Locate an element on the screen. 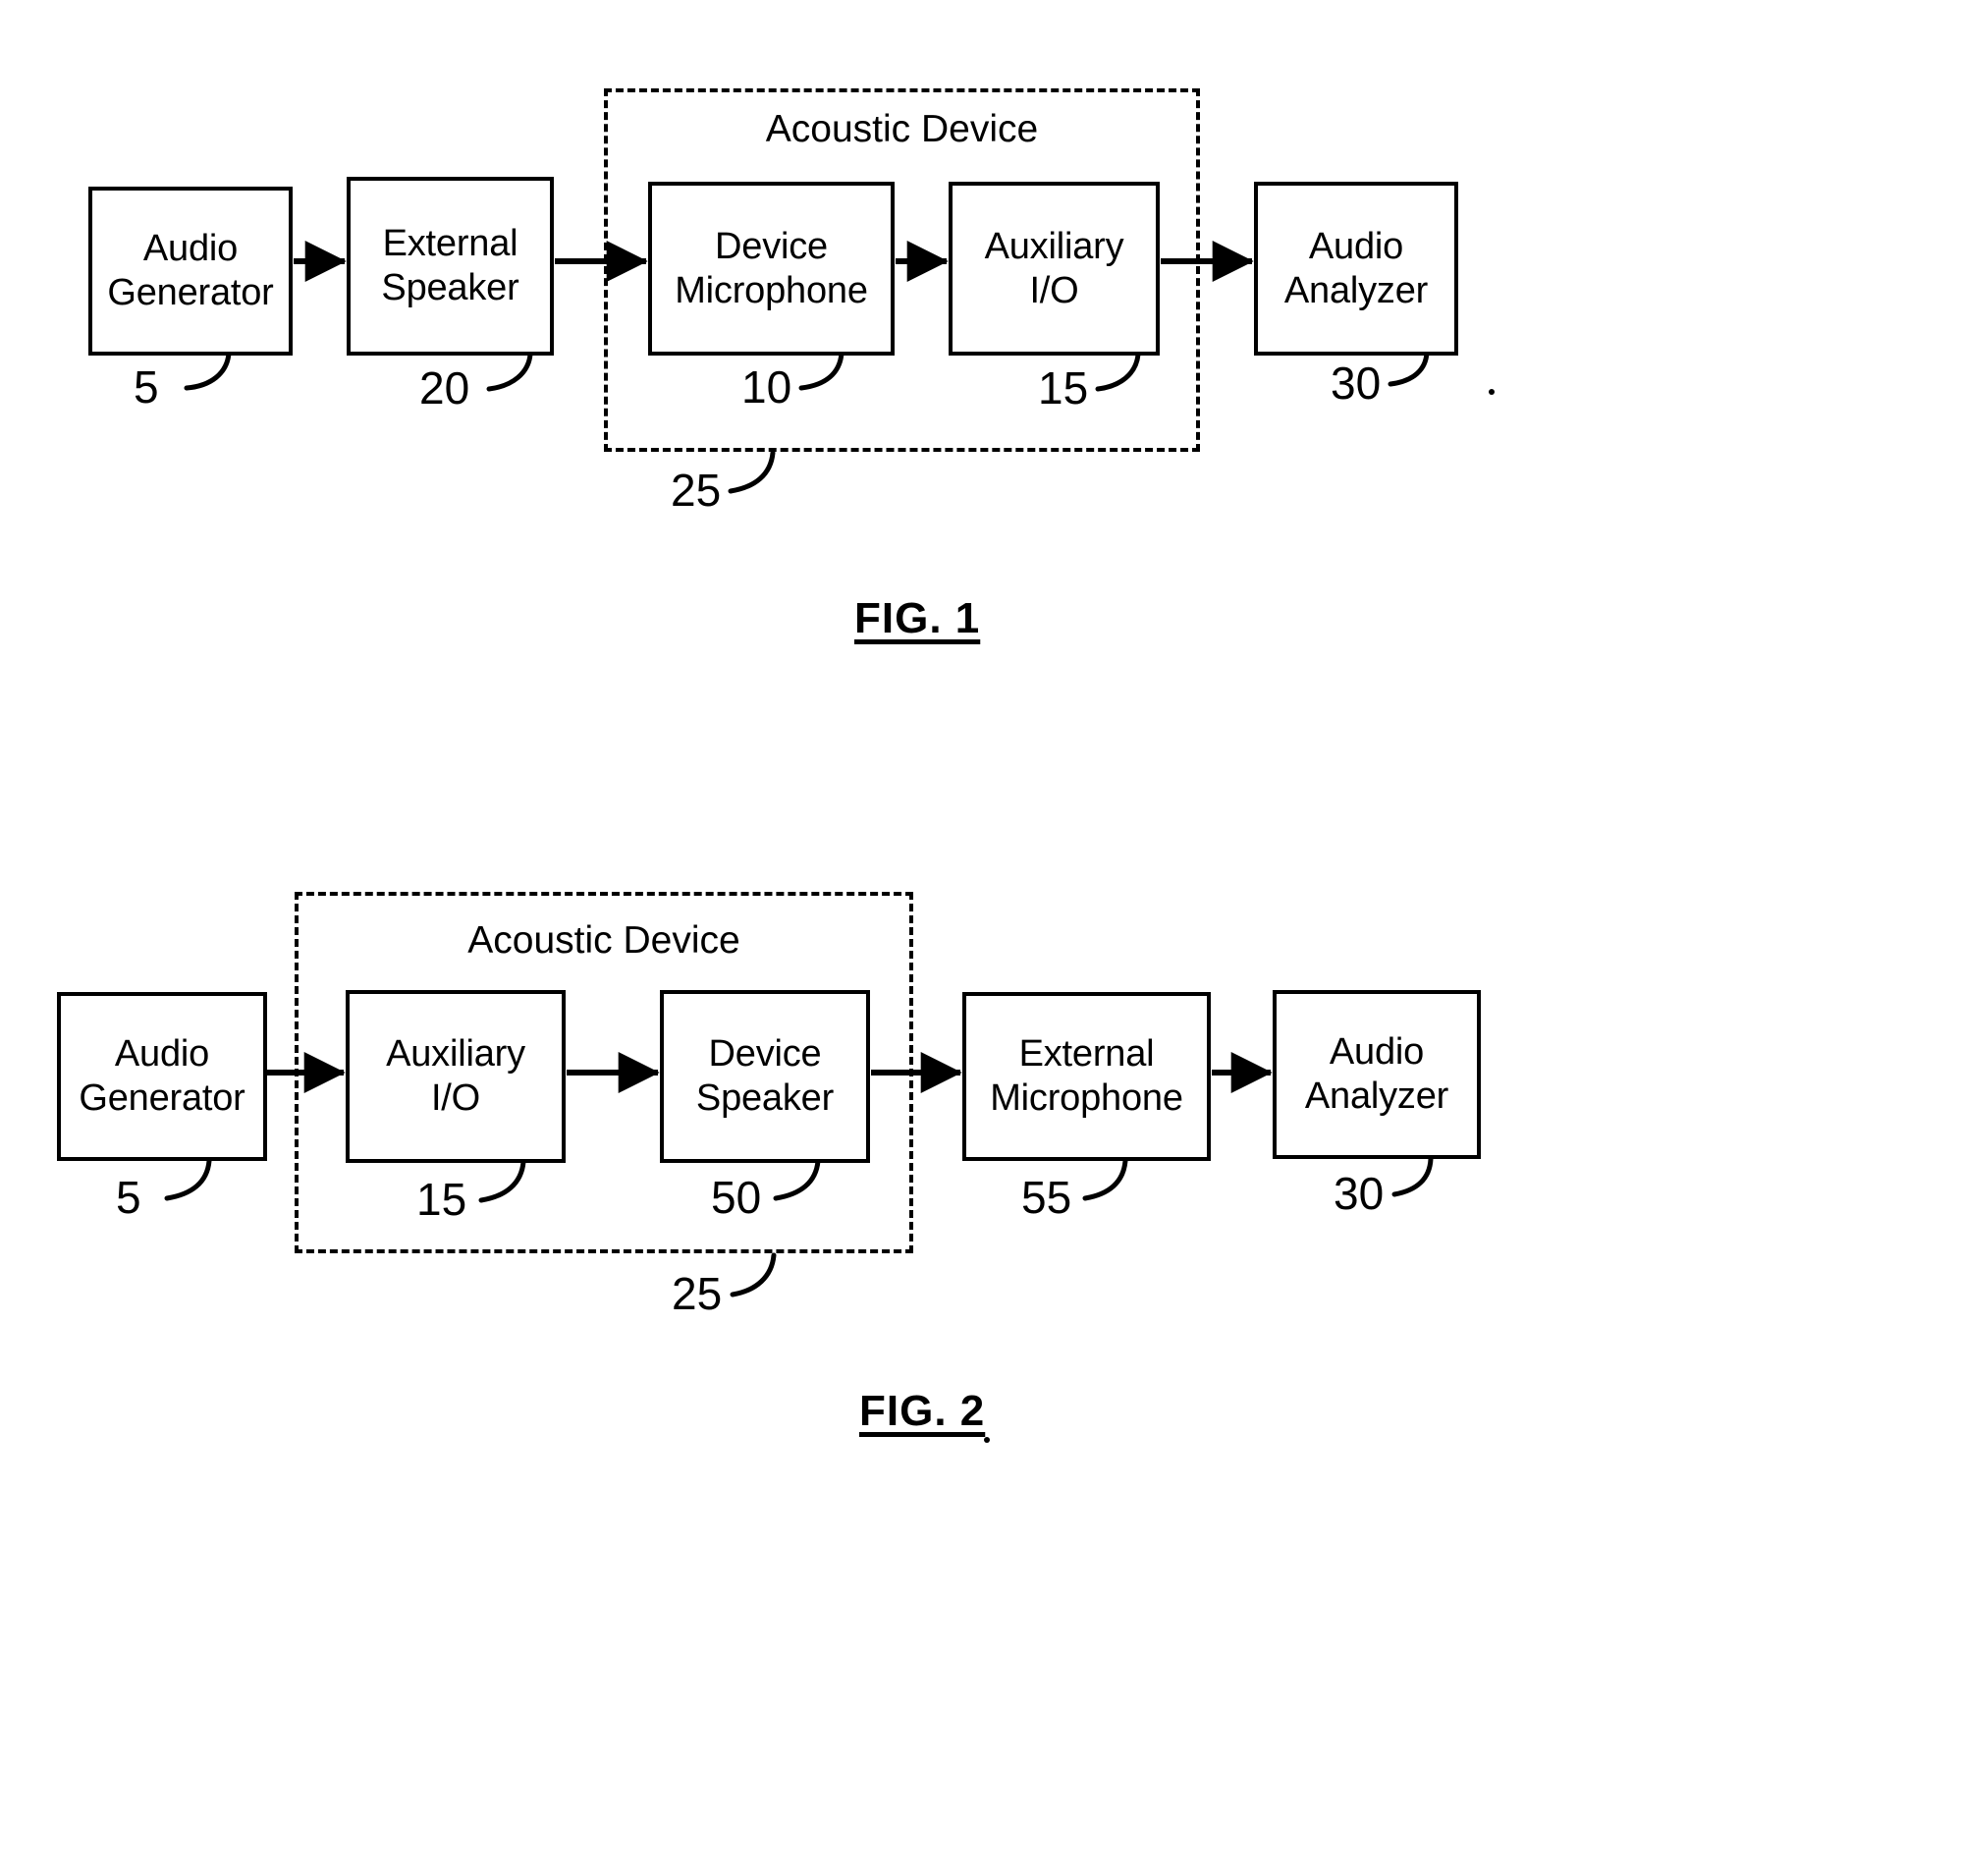  fig1-caption: FIG. 1 is located at coordinates (918, 618).